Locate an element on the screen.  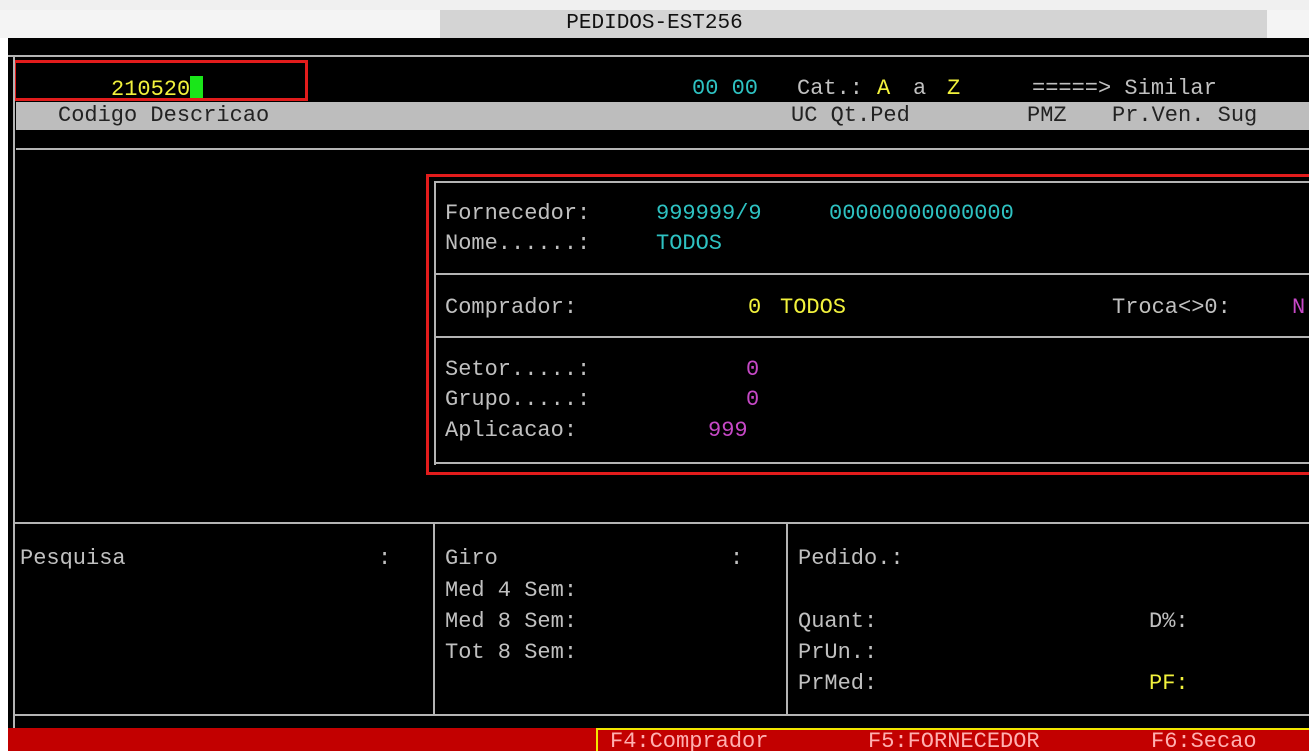
pesquisa-colon: : is located at coordinates (385, 558).